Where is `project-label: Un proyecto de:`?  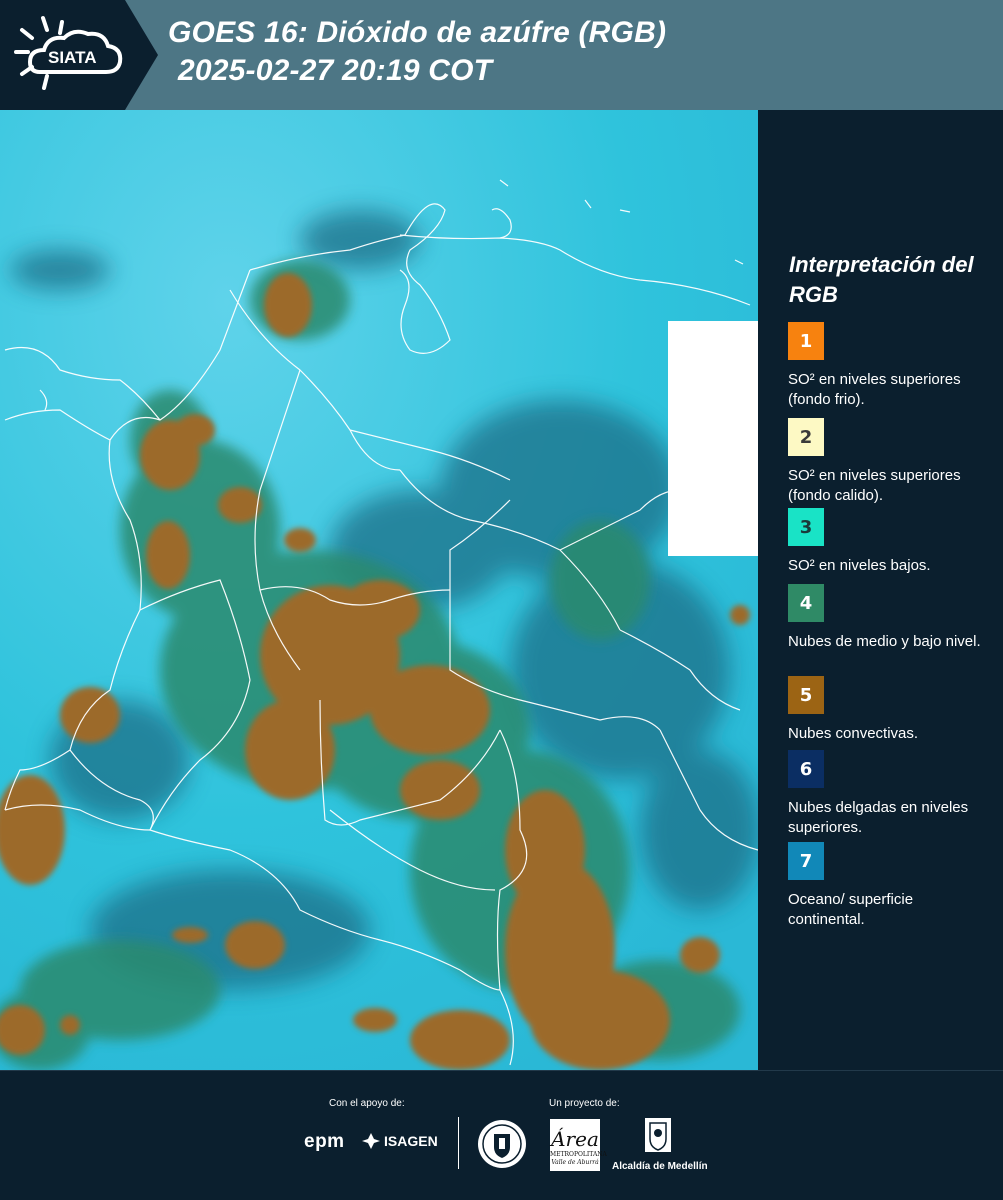 project-label: Un proyecto de: is located at coordinates (584, 1103).